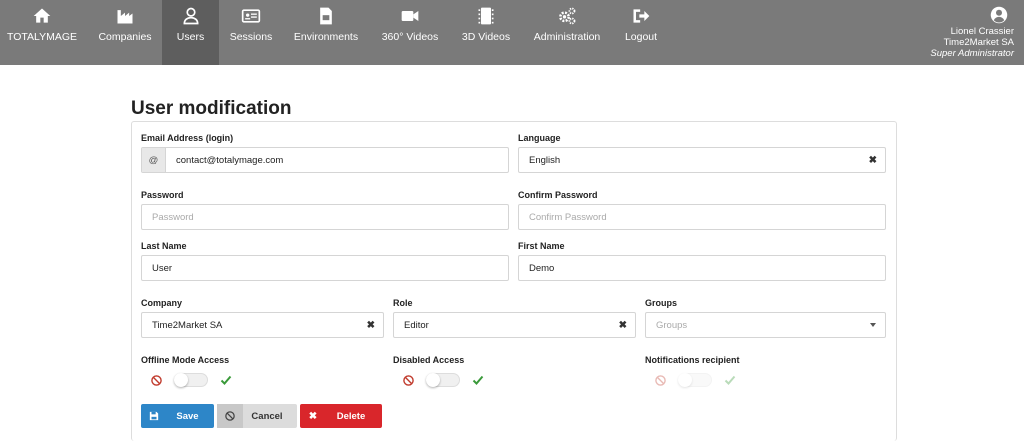 The image size is (1024, 441). Describe the element at coordinates (190, 37) in the screenshot. I see `nav-label: Users` at that location.